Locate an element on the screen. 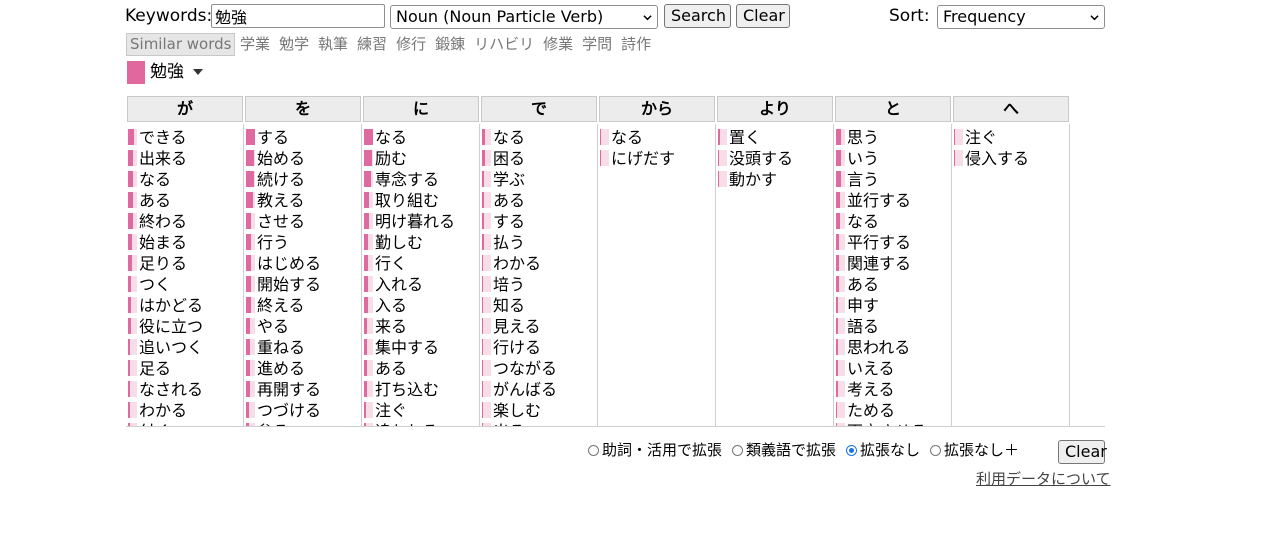  radio-checked-icon is located at coordinates (852, 450).